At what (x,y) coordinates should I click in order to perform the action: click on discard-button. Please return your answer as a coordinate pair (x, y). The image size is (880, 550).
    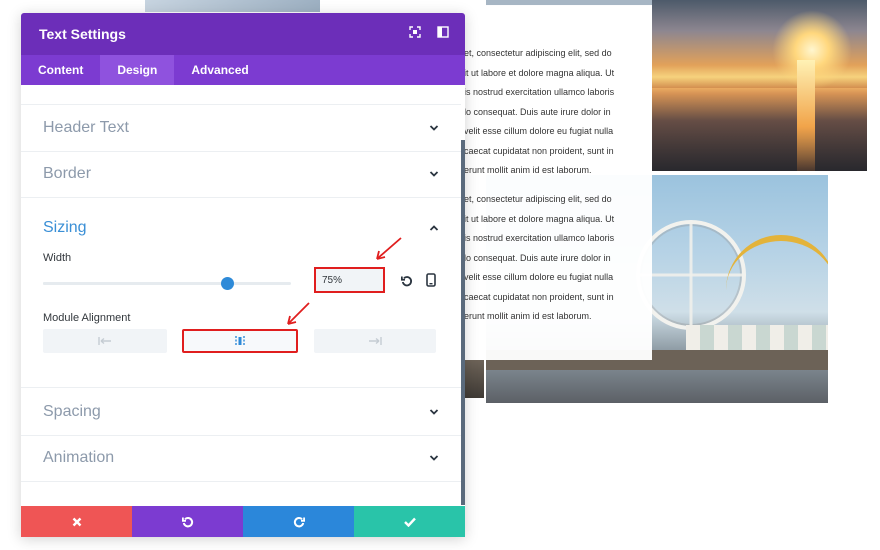
    Looking at the image, I should click on (76, 521).